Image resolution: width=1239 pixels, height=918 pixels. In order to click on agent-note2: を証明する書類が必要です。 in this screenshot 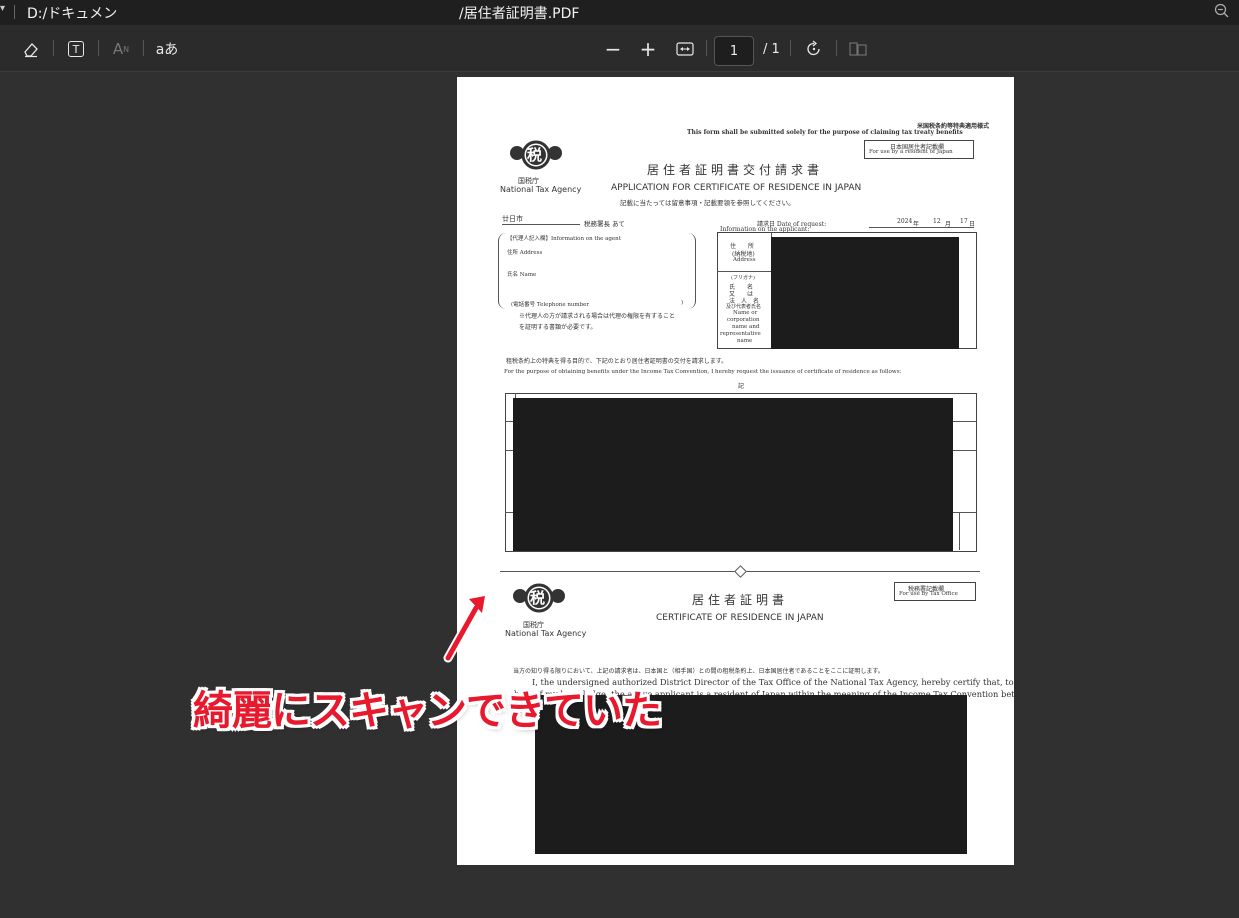, I will do `click(558, 327)`.